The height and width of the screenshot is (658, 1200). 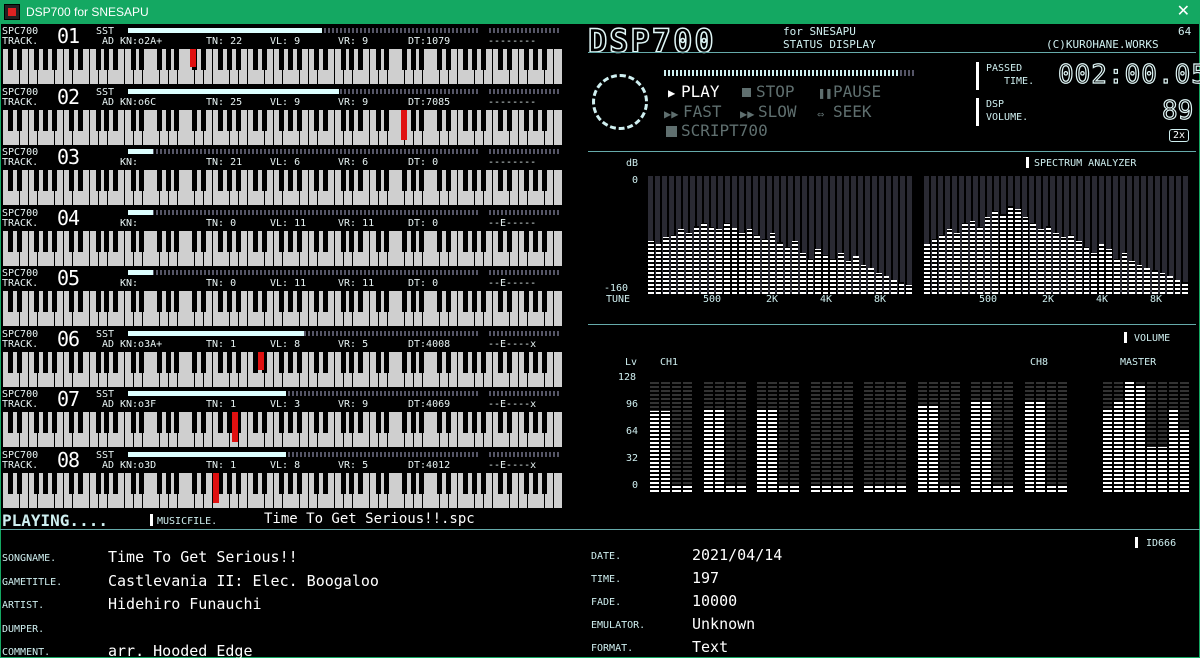 What do you see at coordinates (180, 650) in the screenshot?
I see `info-value: arr. Hooded Edge` at bounding box center [180, 650].